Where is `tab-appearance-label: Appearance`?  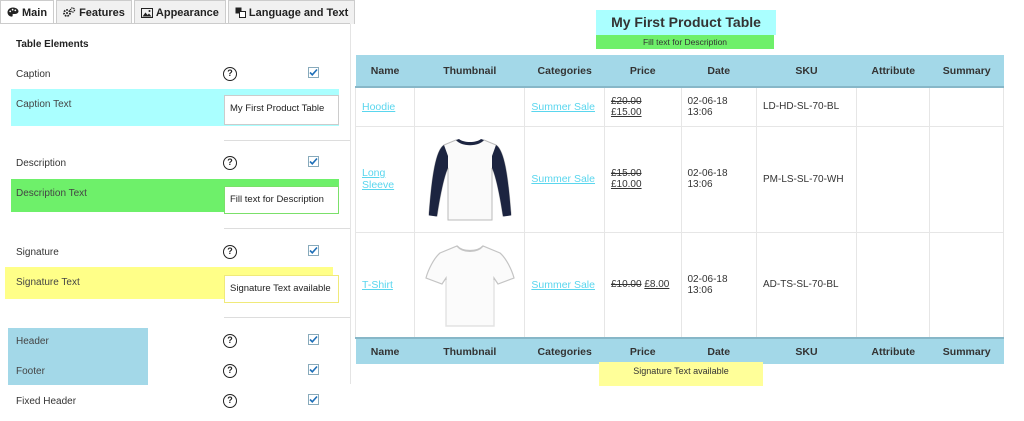 tab-appearance-label: Appearance is located at coordinates (187, 12).